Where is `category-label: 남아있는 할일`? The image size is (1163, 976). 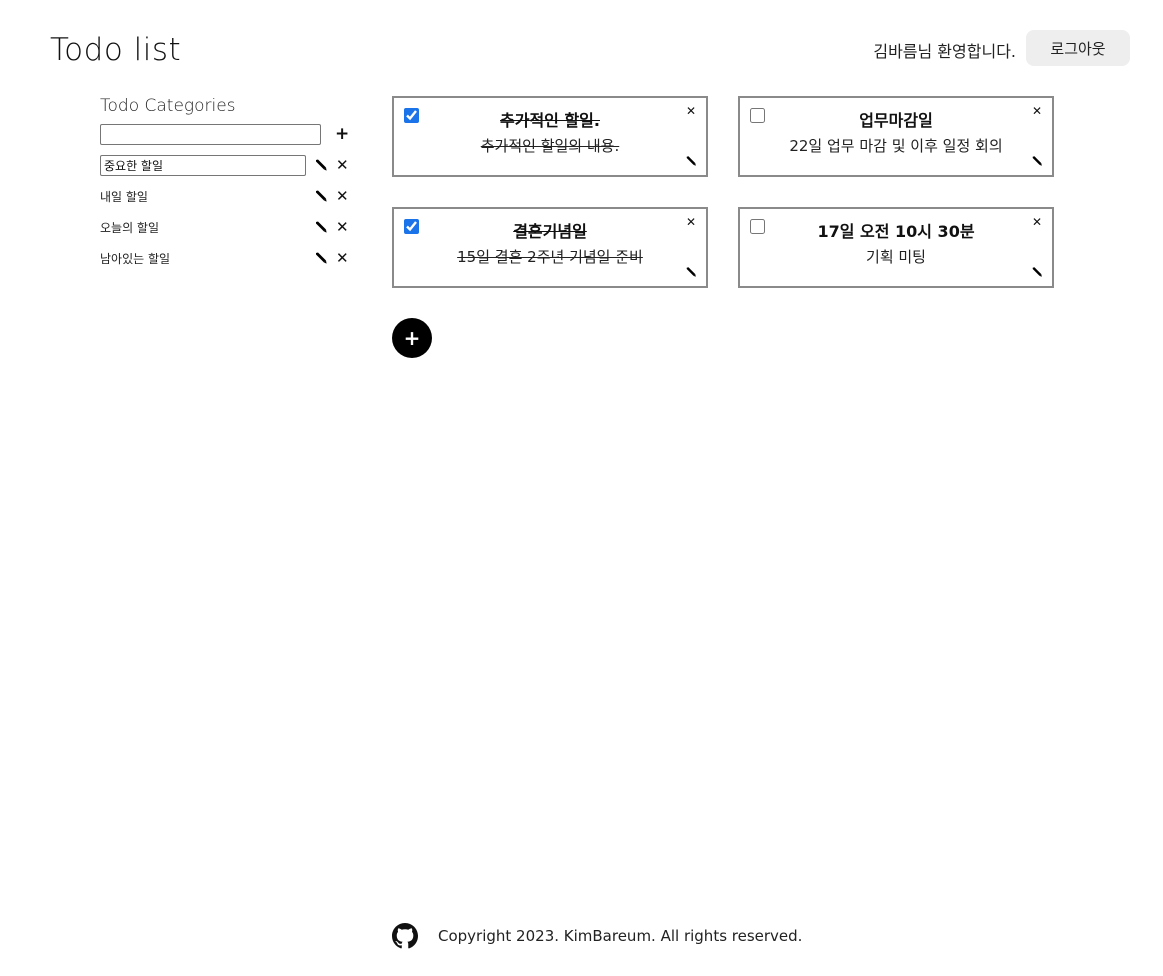
category-label: 남아있는 할일 is located at coordinates (135, 258).